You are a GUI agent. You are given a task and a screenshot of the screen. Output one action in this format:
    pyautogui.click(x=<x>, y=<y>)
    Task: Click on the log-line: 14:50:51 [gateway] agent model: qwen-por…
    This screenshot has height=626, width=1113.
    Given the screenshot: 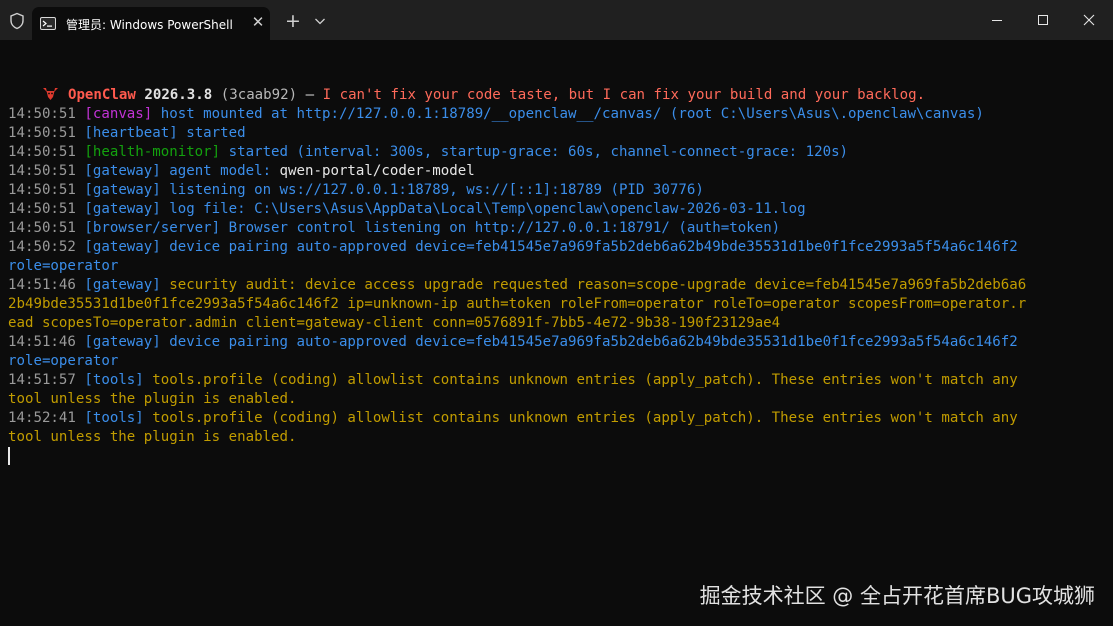 What is the action you would take?
    pyautogui.click(x=556, y=171)
    